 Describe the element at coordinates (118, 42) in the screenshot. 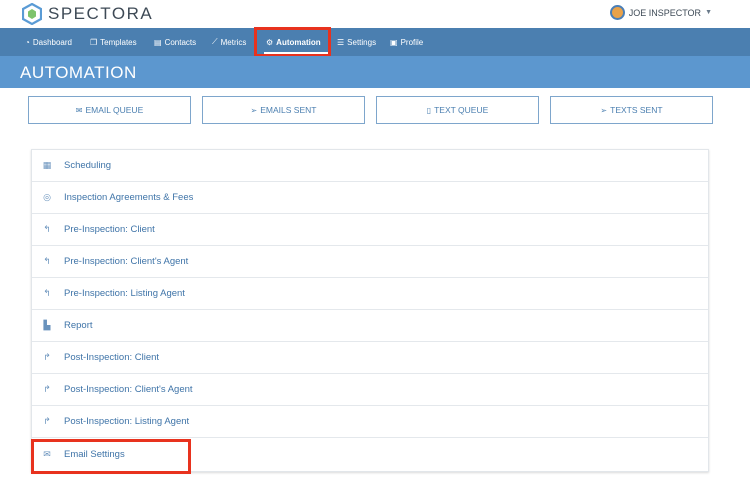

I see `nav-label: Templates` at that location.